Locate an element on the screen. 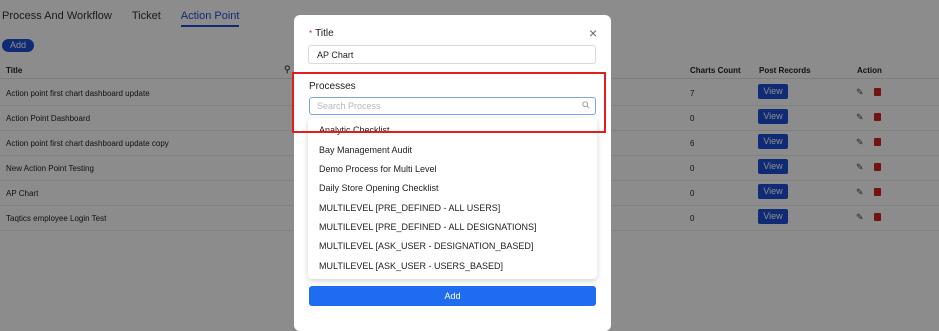 The height and width of the screenshot is (331, 939). title-input: AP Chart is located at coordinates (452, 54).